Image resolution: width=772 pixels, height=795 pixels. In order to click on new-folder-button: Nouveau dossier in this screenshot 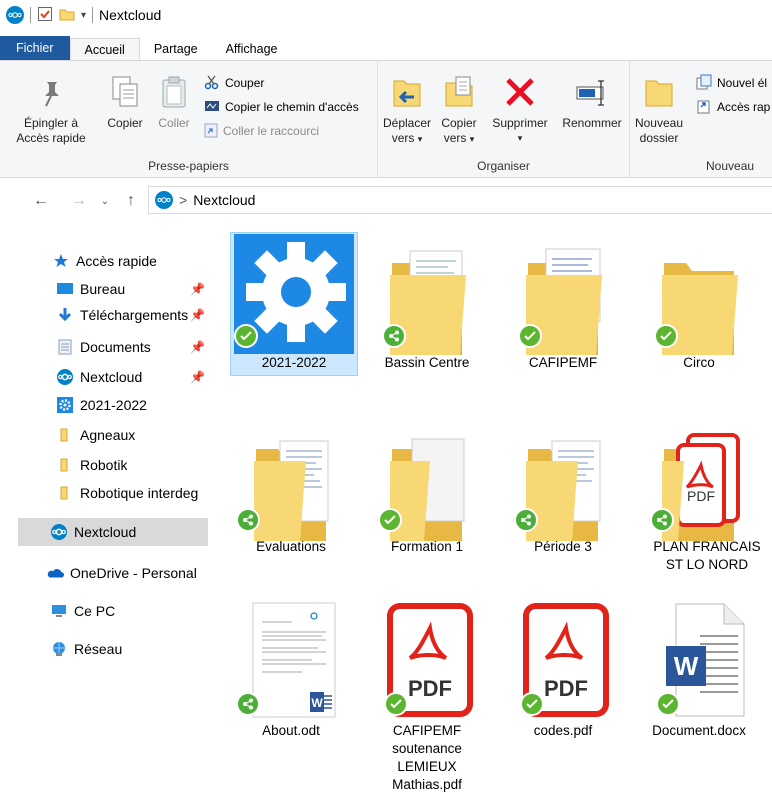, I will do `click(659, 110)`.